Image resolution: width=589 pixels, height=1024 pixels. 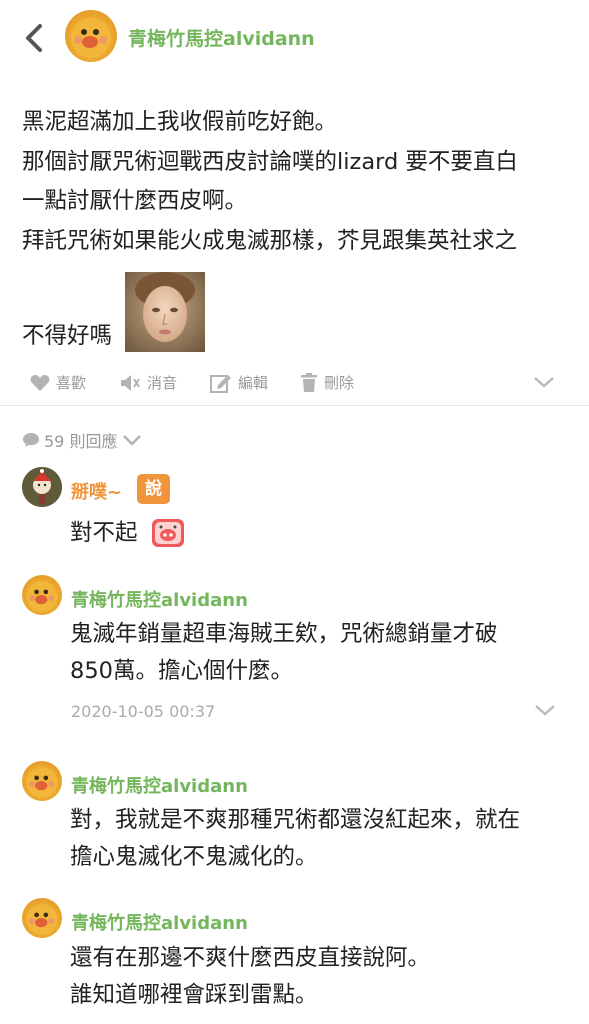 I want to click on reply-2-line-2: 850萬。擔心個什麼。, so click(x=181, y=671).